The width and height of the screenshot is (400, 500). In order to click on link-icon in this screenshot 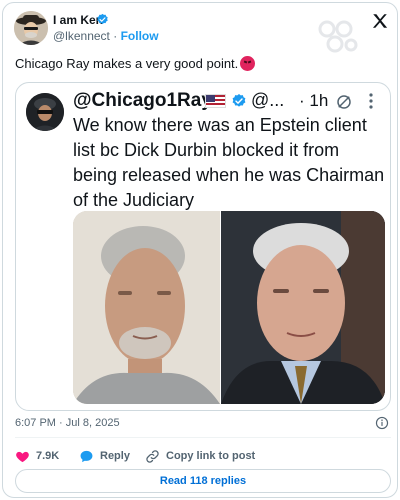, I will do `click(152, 456)`.